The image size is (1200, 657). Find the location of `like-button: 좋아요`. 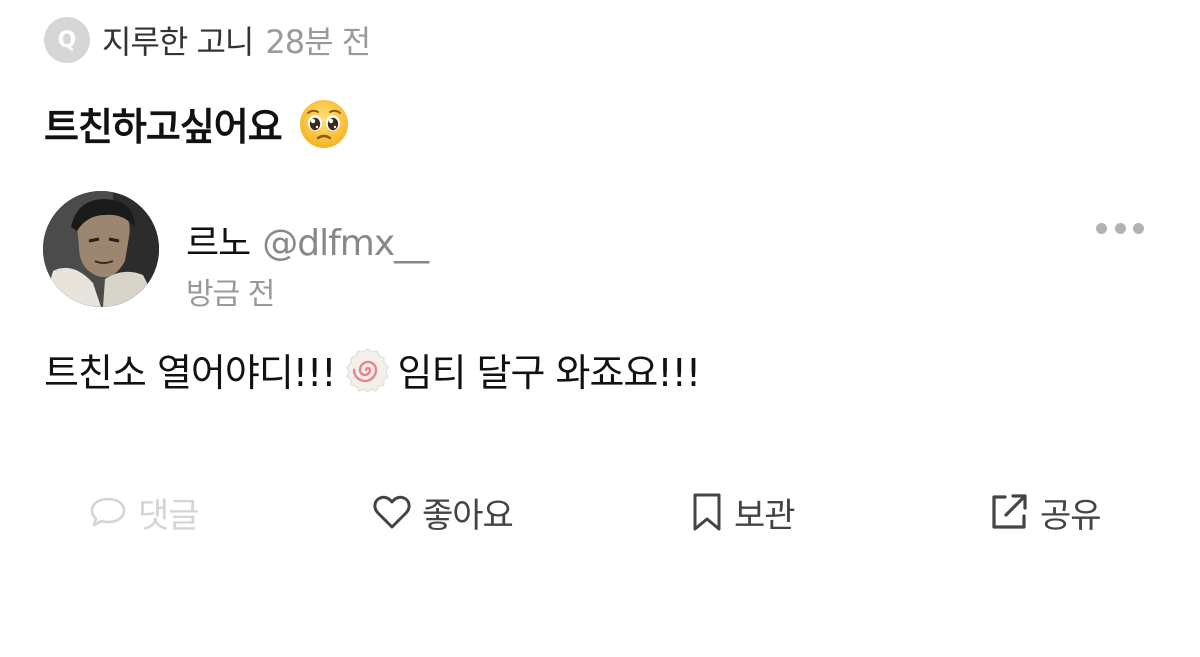

like-button: 좋아요 is located at coordinates (443, 512).